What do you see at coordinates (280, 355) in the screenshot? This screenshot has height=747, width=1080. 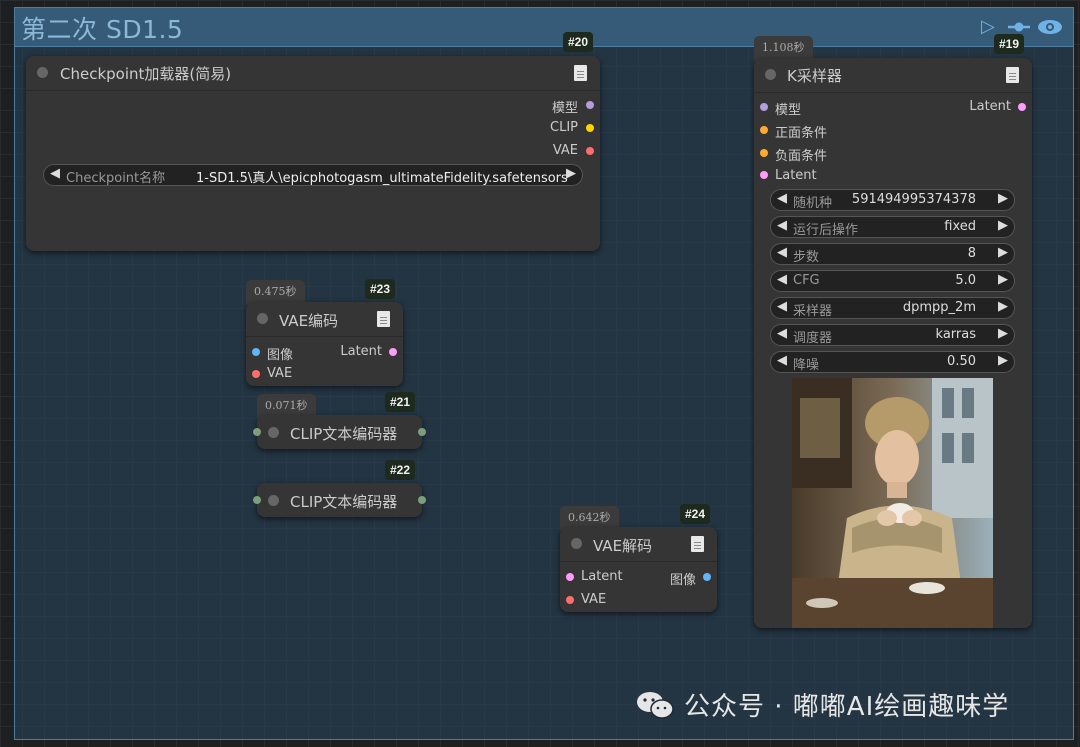 I see `input-slot-label: 图像` at bounding box center [280, 355].